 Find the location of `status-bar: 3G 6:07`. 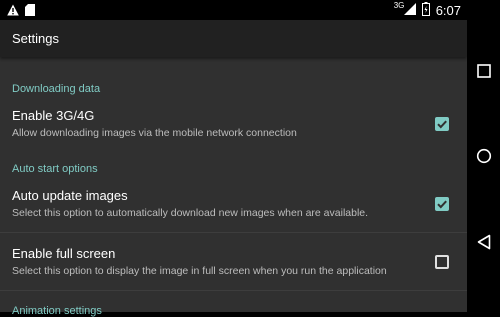

status-bar: 3G 6:07 is located at coordinates (233, 10).